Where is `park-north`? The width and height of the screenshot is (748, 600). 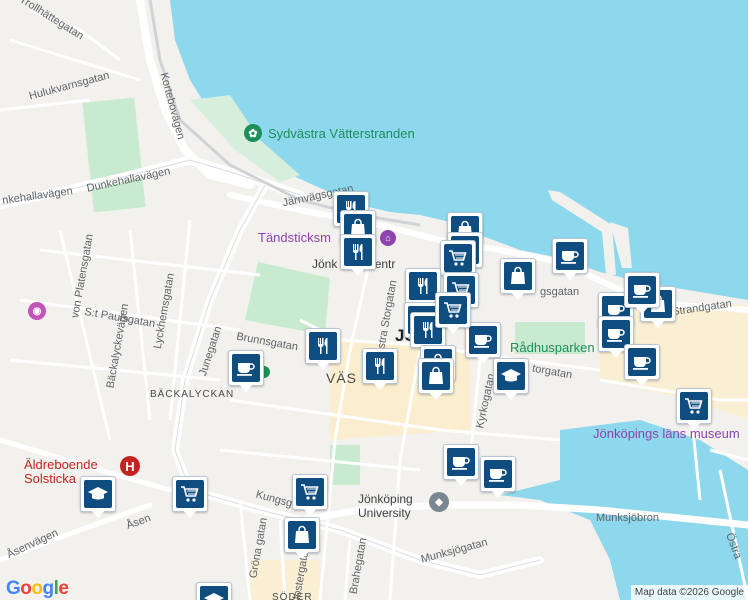 park-north is located at coordinates (114, 155).